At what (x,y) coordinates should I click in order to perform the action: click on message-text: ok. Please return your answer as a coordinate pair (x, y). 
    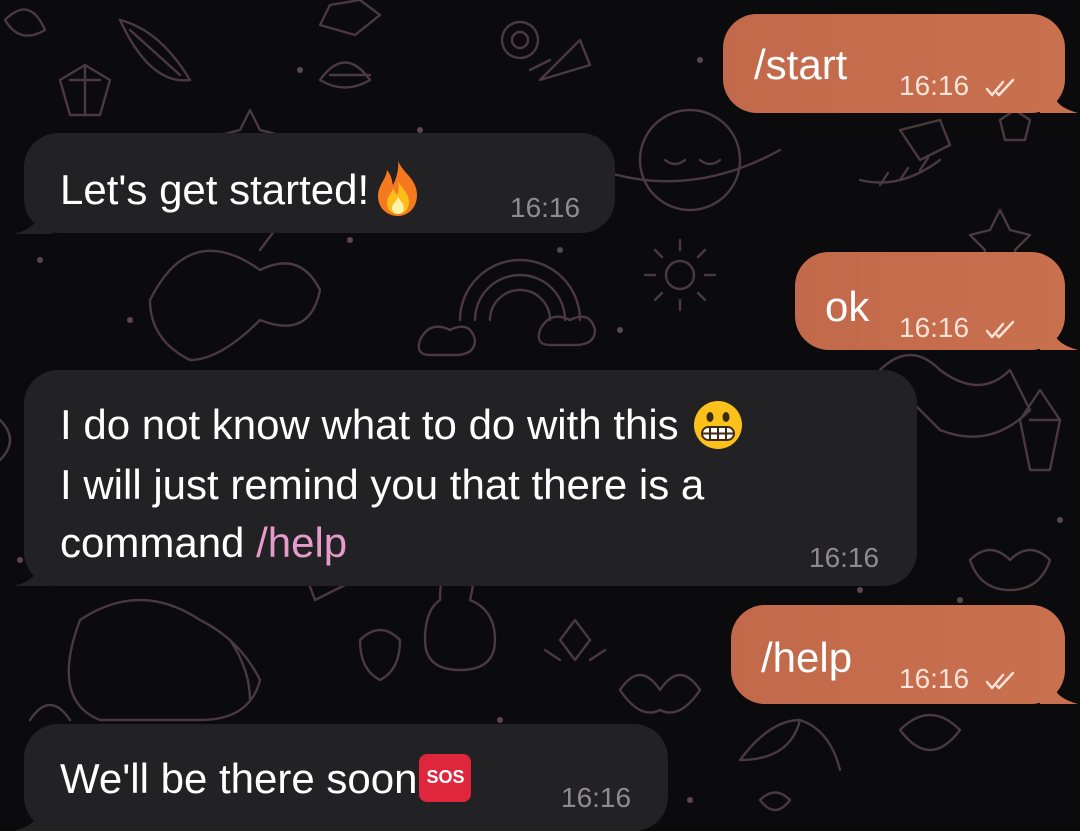
    Looking at the image, I should click on (847, 306).